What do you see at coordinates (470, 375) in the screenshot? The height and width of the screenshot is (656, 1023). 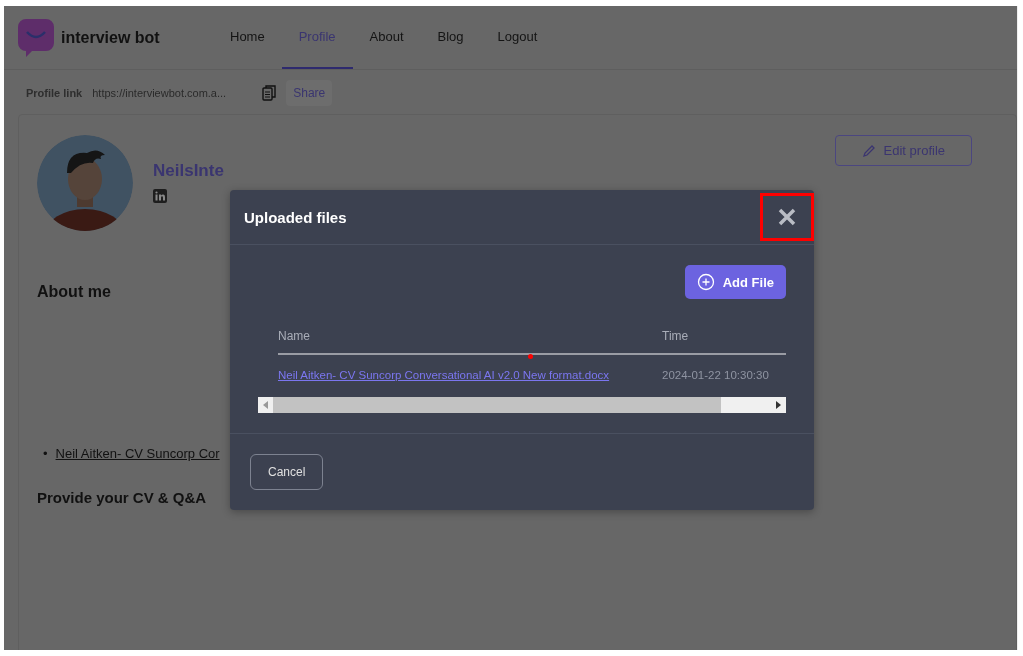 I see `file-link: Neil Aitken- CV Suncorp Conversational AI v2.0 New format.docx` at bounding box center [470, 375].